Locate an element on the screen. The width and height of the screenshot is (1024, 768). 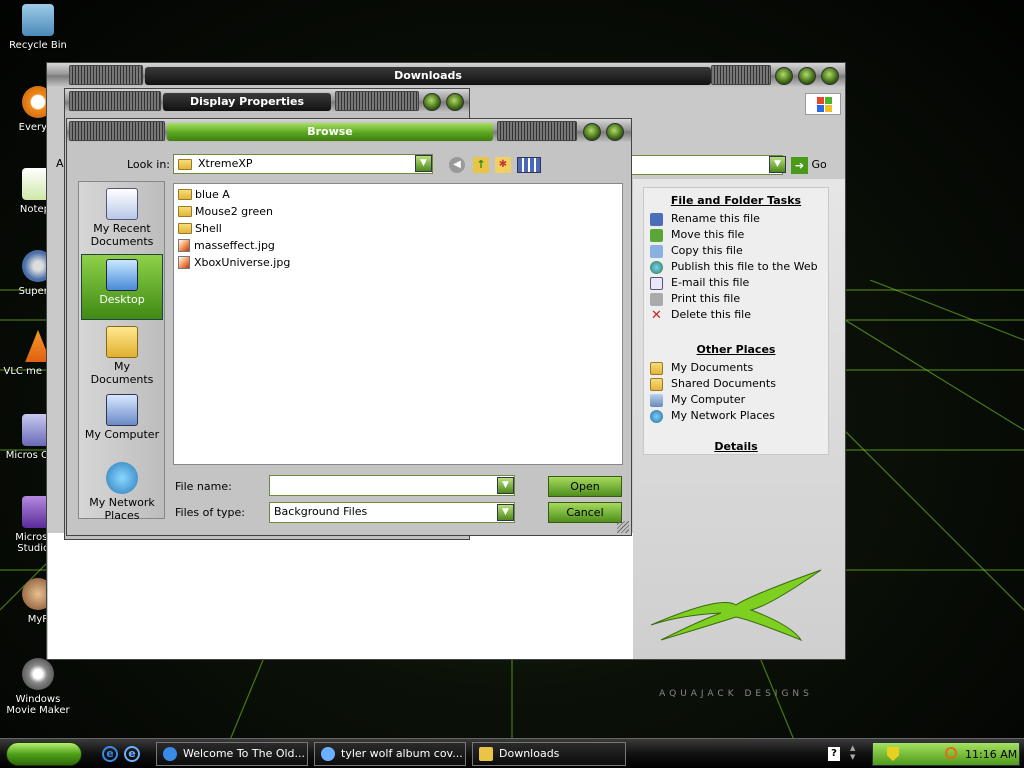
film-reel-icon is located at coordinates (38, 674).